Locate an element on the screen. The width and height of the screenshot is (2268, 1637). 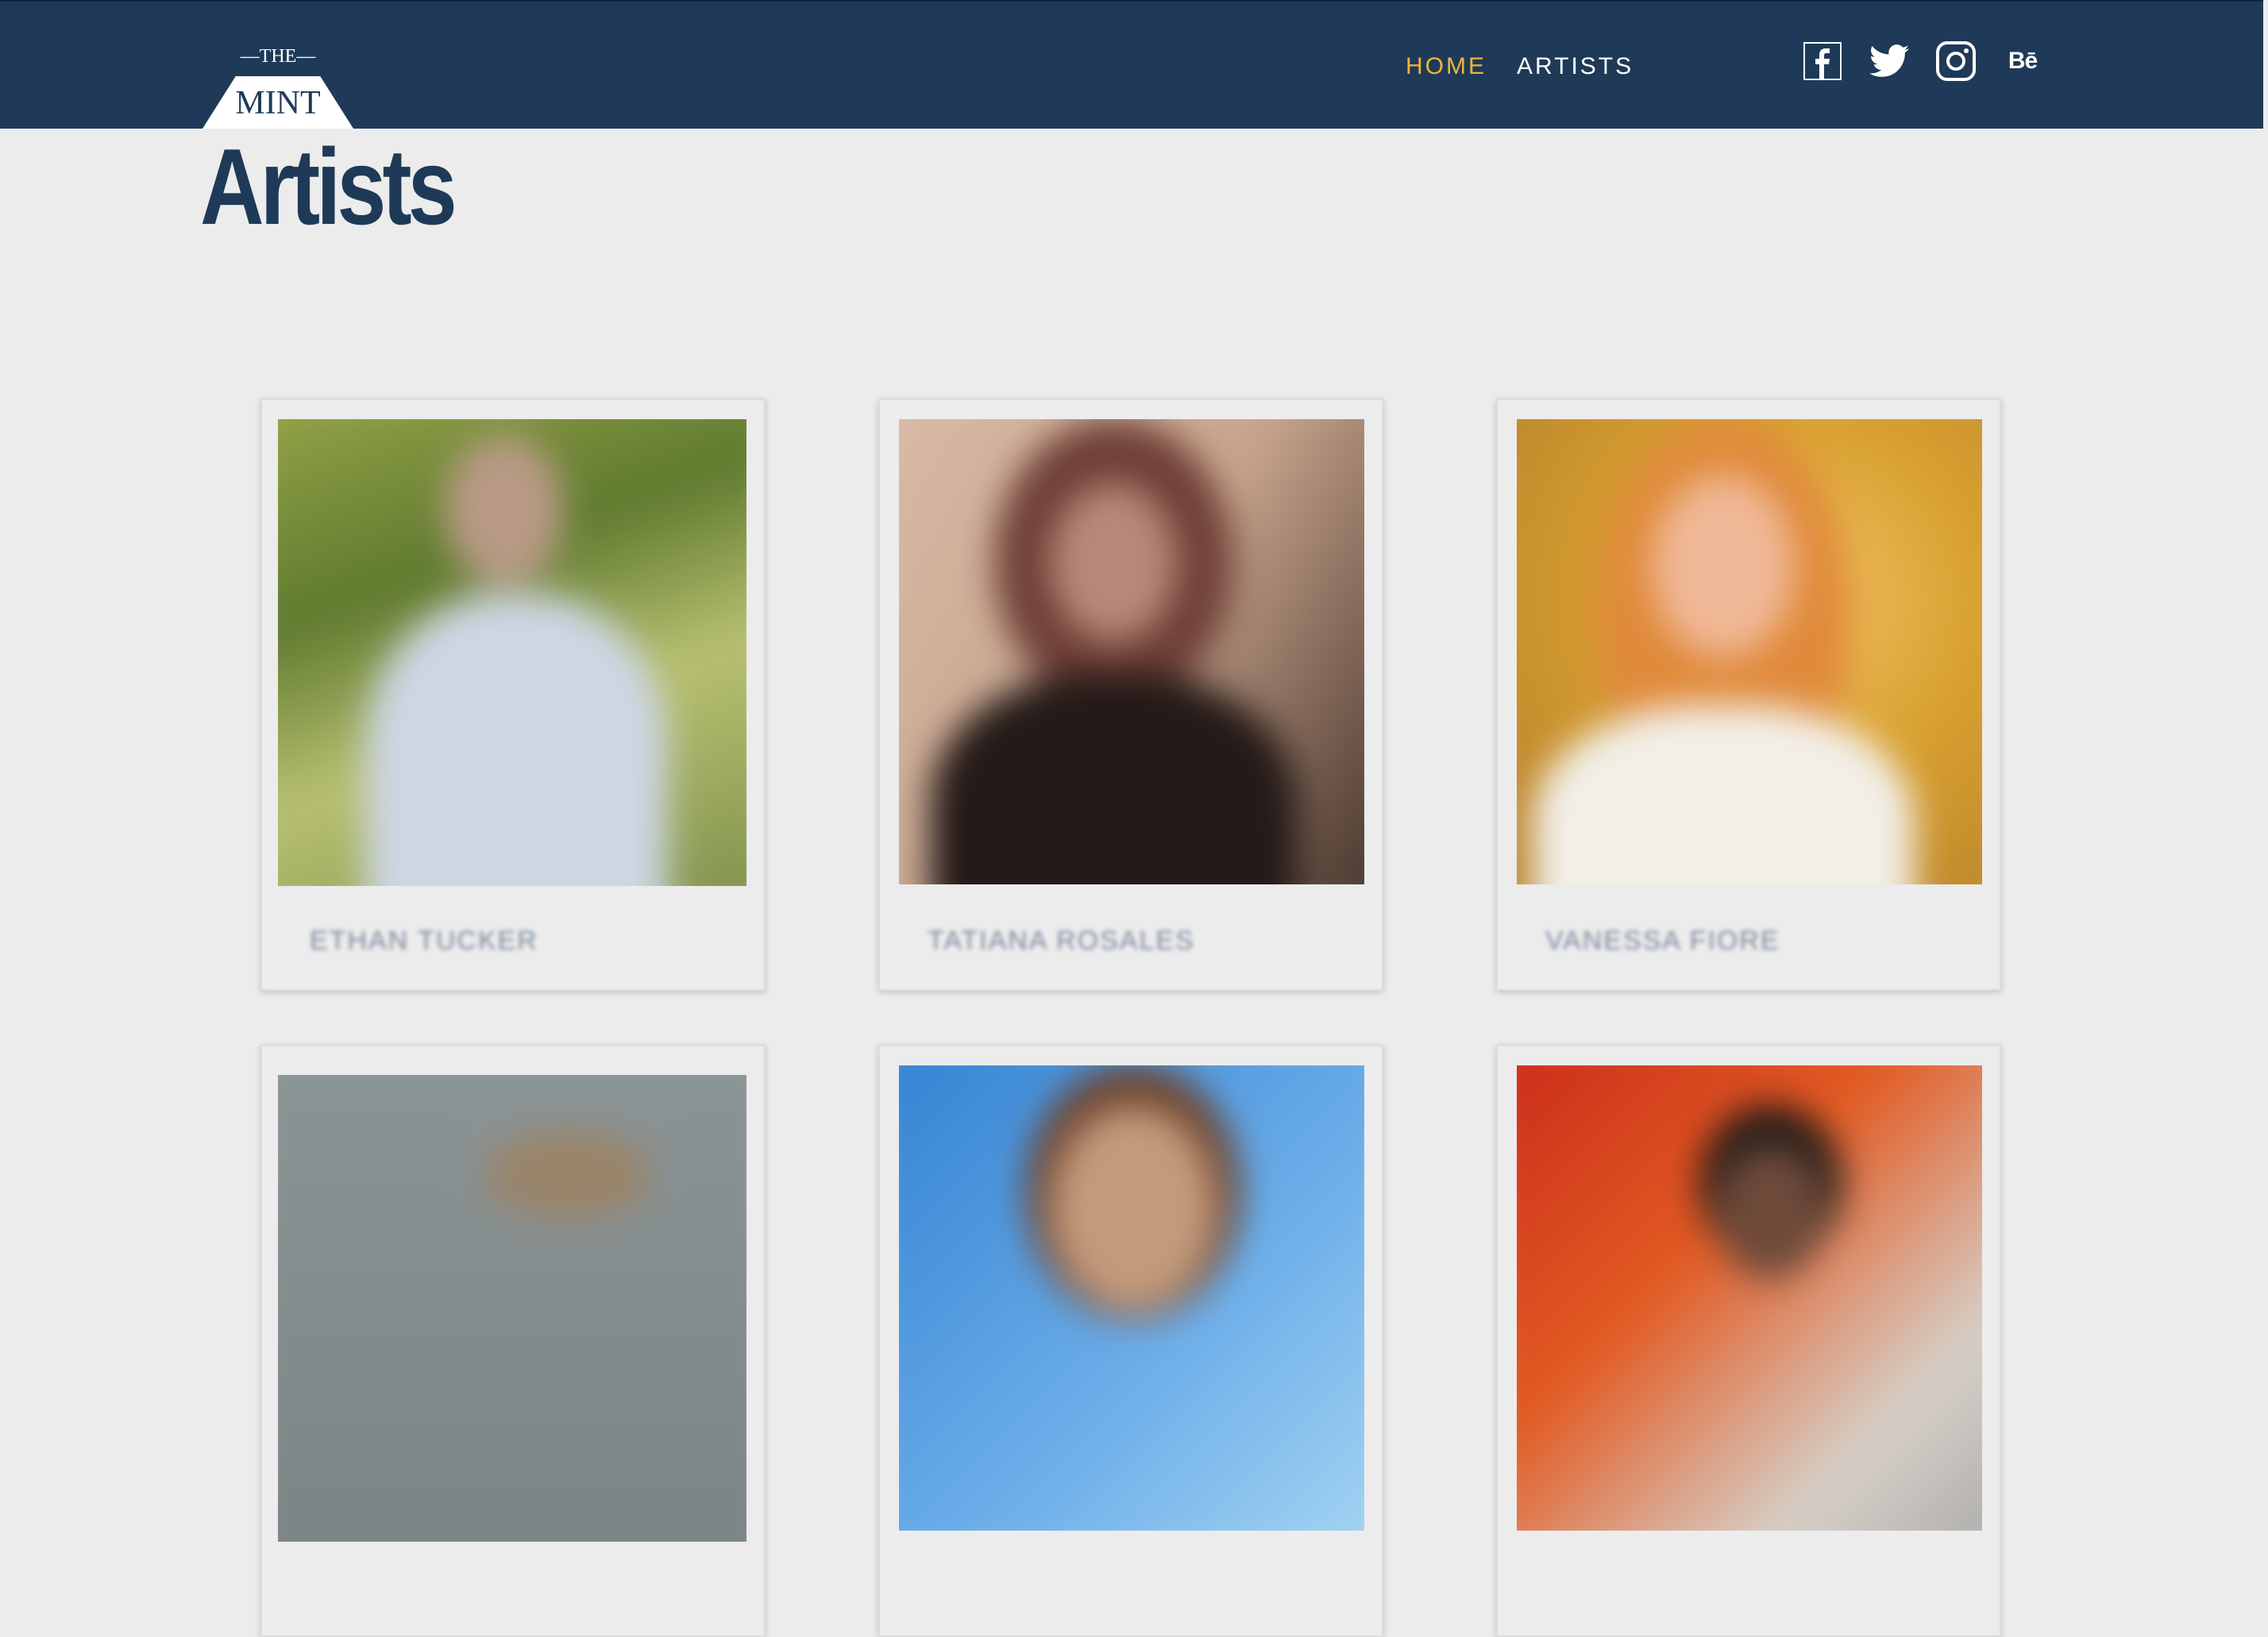
artist-card: TATIANA ROSALES is located at coordinates (1130, 695).